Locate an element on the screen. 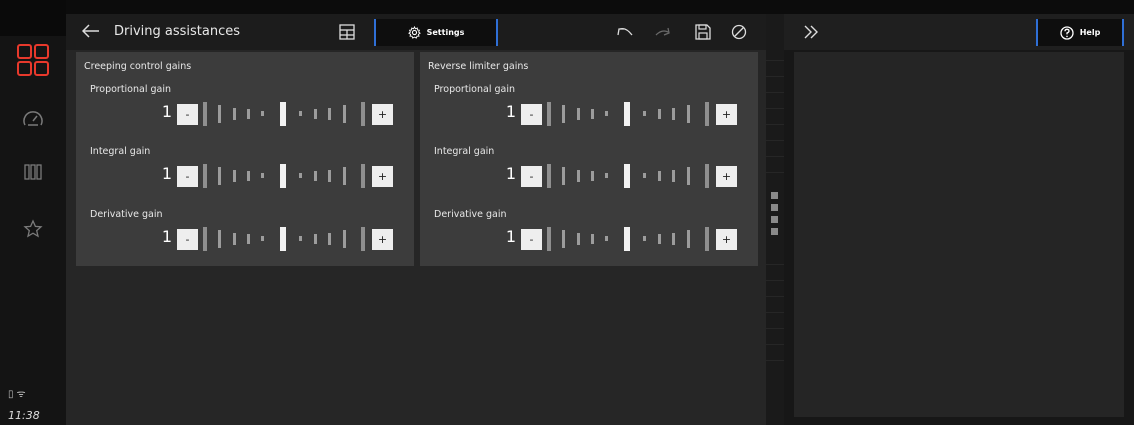  table-view-button is located at coordinates (347, 32).